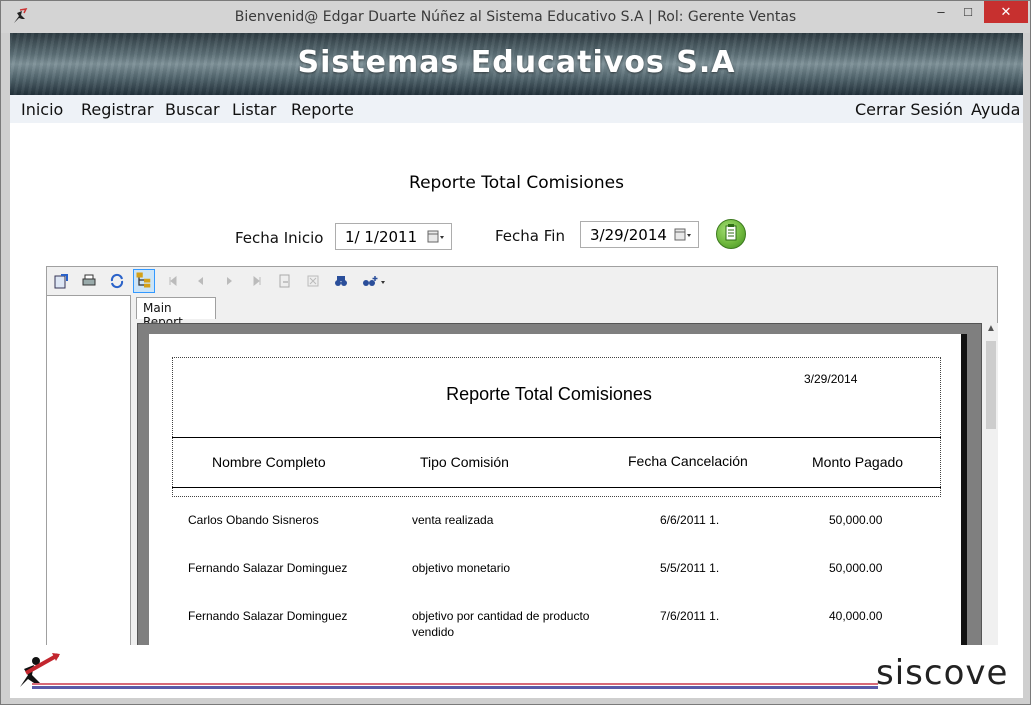 The image size is (1031, 705). What do you see at coordinates (61, 281) in the screenshot?
I see `export-icon` at bounding box center [61, 281].